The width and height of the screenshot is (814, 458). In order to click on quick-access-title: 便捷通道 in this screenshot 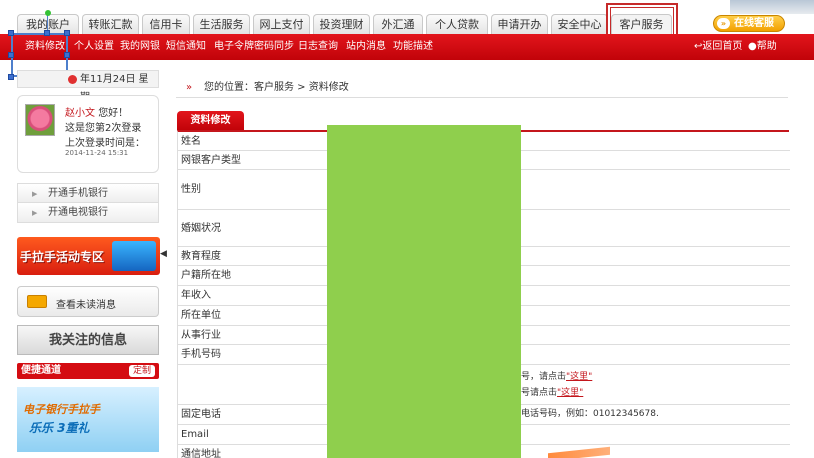, I will do `click(41, 370)`.